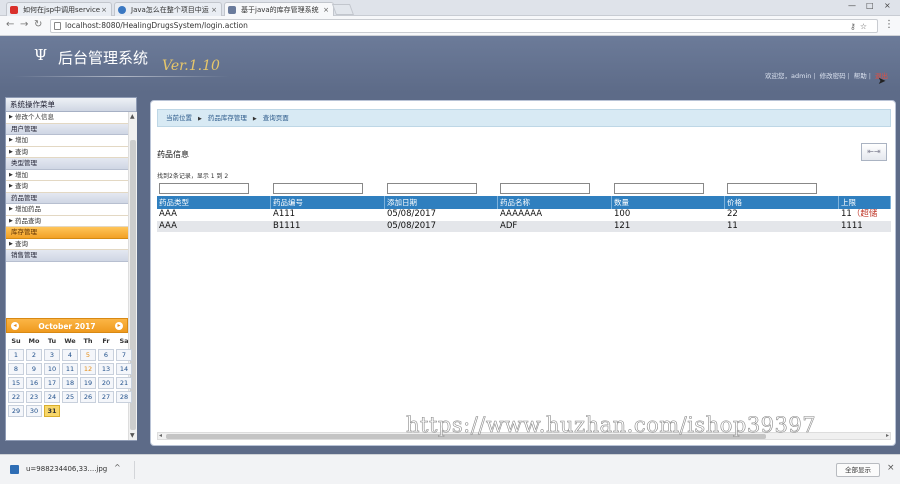 The width and height of the screenshot is (900, 484). I want to click on filter-input-date, so click(432, 188).